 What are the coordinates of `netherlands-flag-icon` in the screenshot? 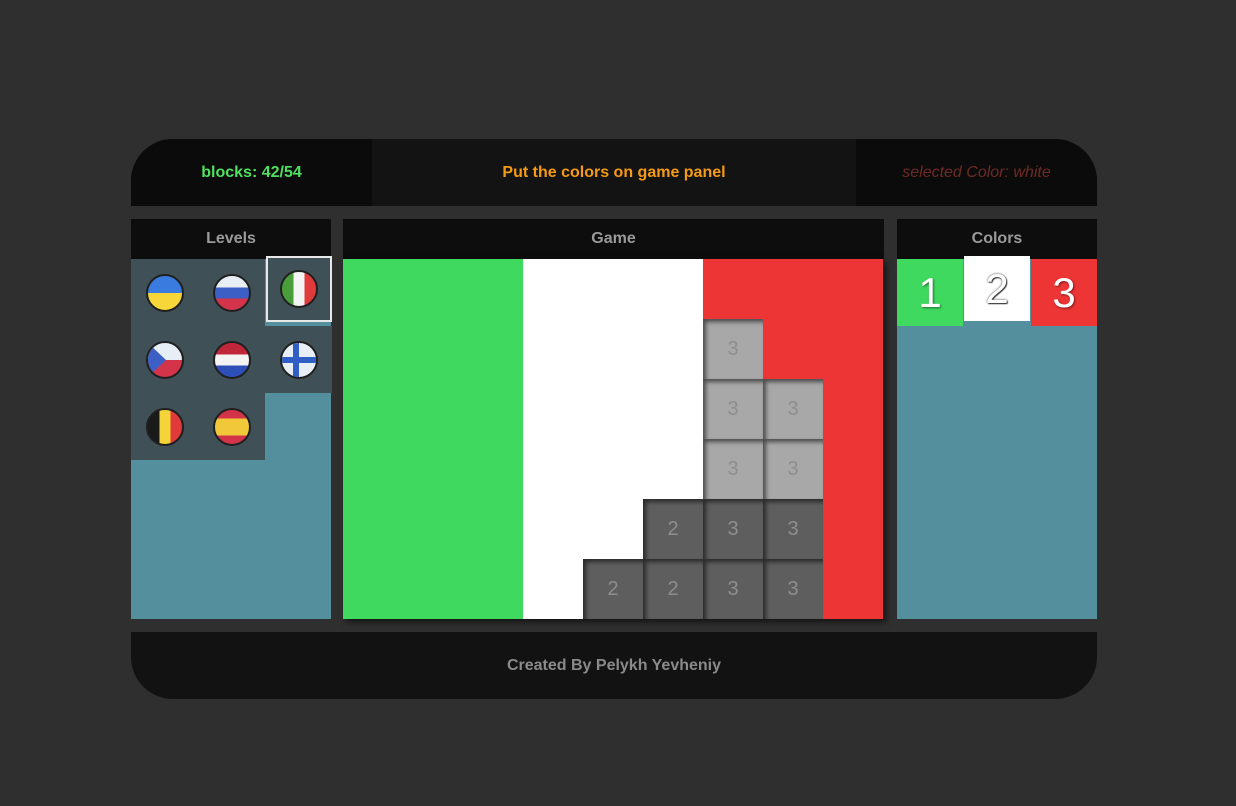 It's located at (231, 359).